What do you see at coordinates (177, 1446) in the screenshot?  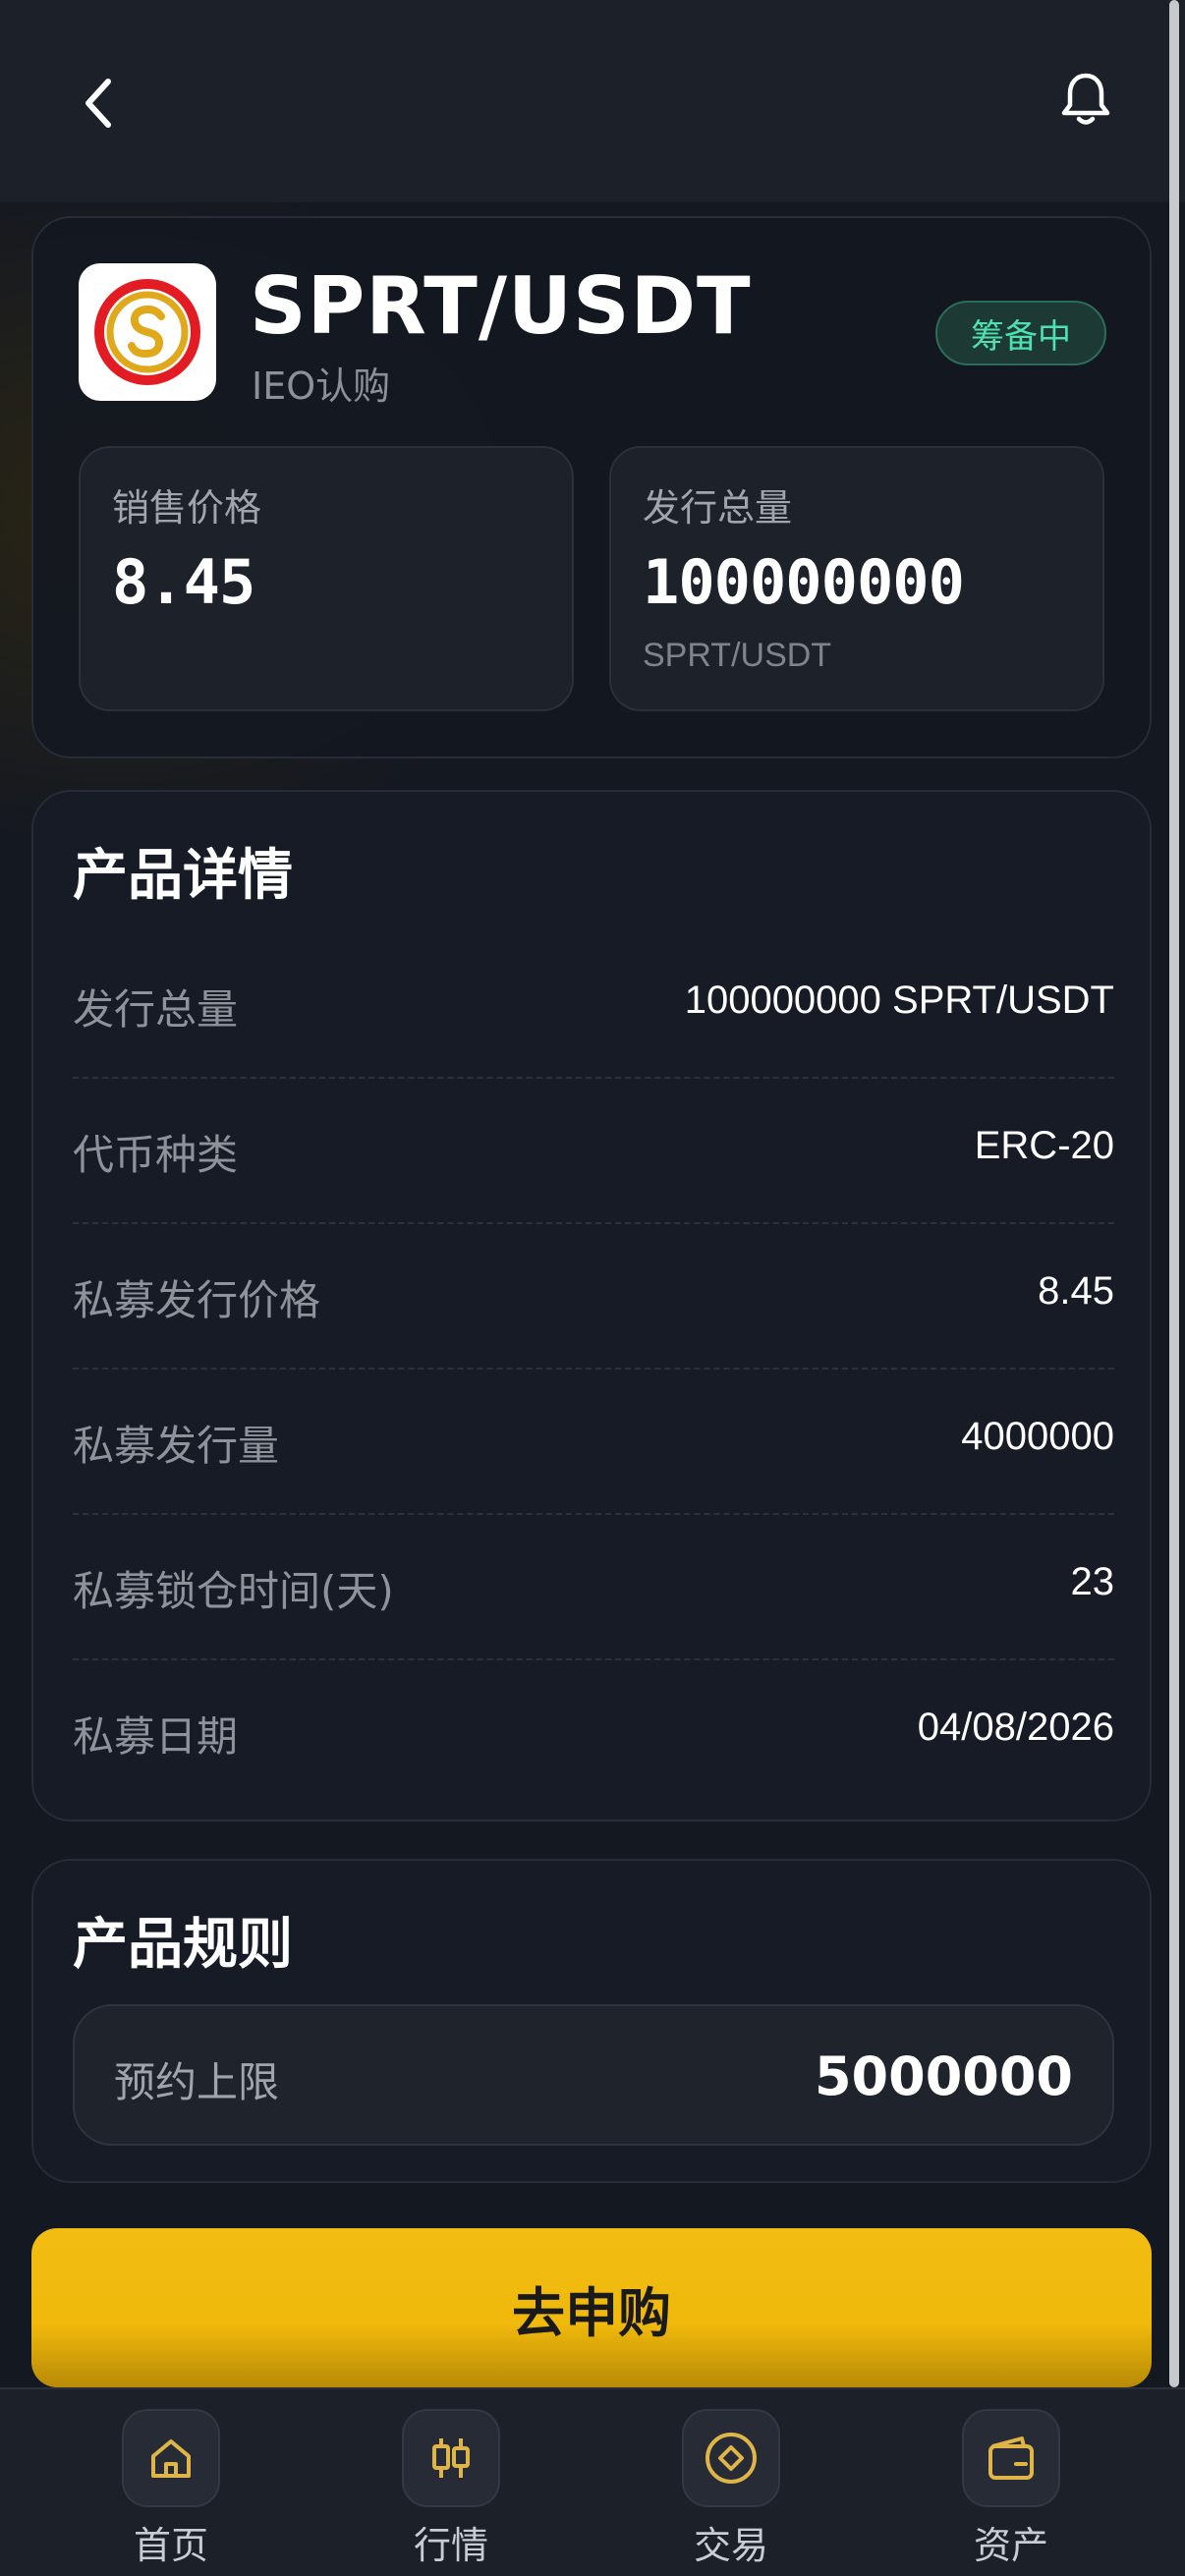 I see `detail-label: 私募发行量` at bounding box center [177, 1446].